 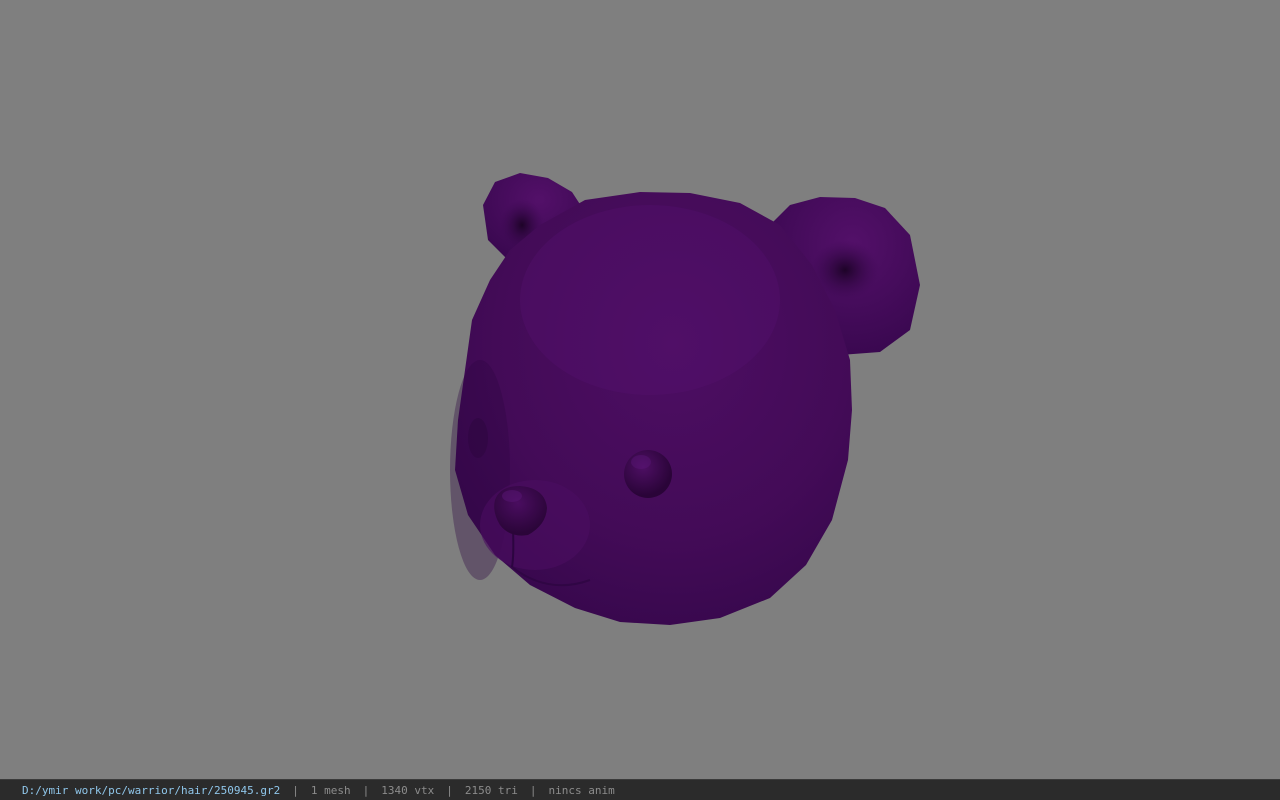 What do you see at coordinates (491, 790) in the screenshot?
I see `status-triangle-count: 2150 tri` at bounding box center [491, 790].